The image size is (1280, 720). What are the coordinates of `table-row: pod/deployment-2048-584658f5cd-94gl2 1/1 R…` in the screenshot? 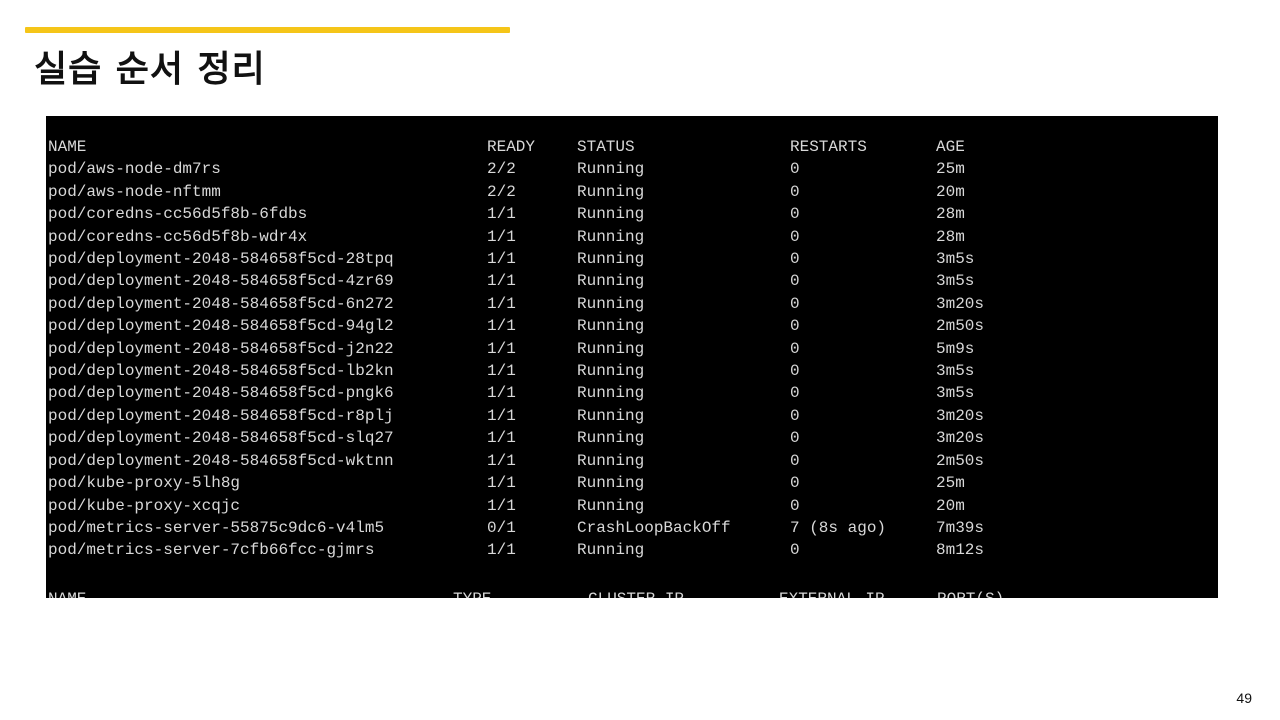 It's located at (552, 326).